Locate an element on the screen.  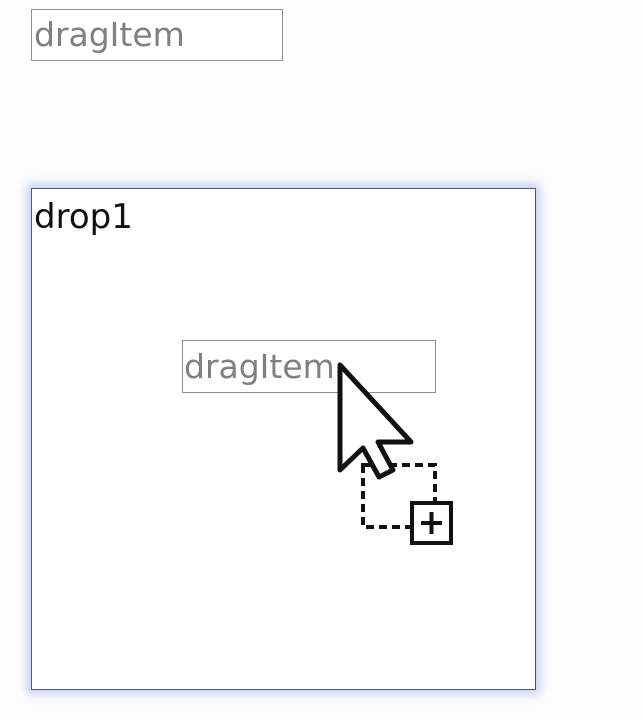
arrow-cursor-copy-icon is located at coordinates (395, 453).